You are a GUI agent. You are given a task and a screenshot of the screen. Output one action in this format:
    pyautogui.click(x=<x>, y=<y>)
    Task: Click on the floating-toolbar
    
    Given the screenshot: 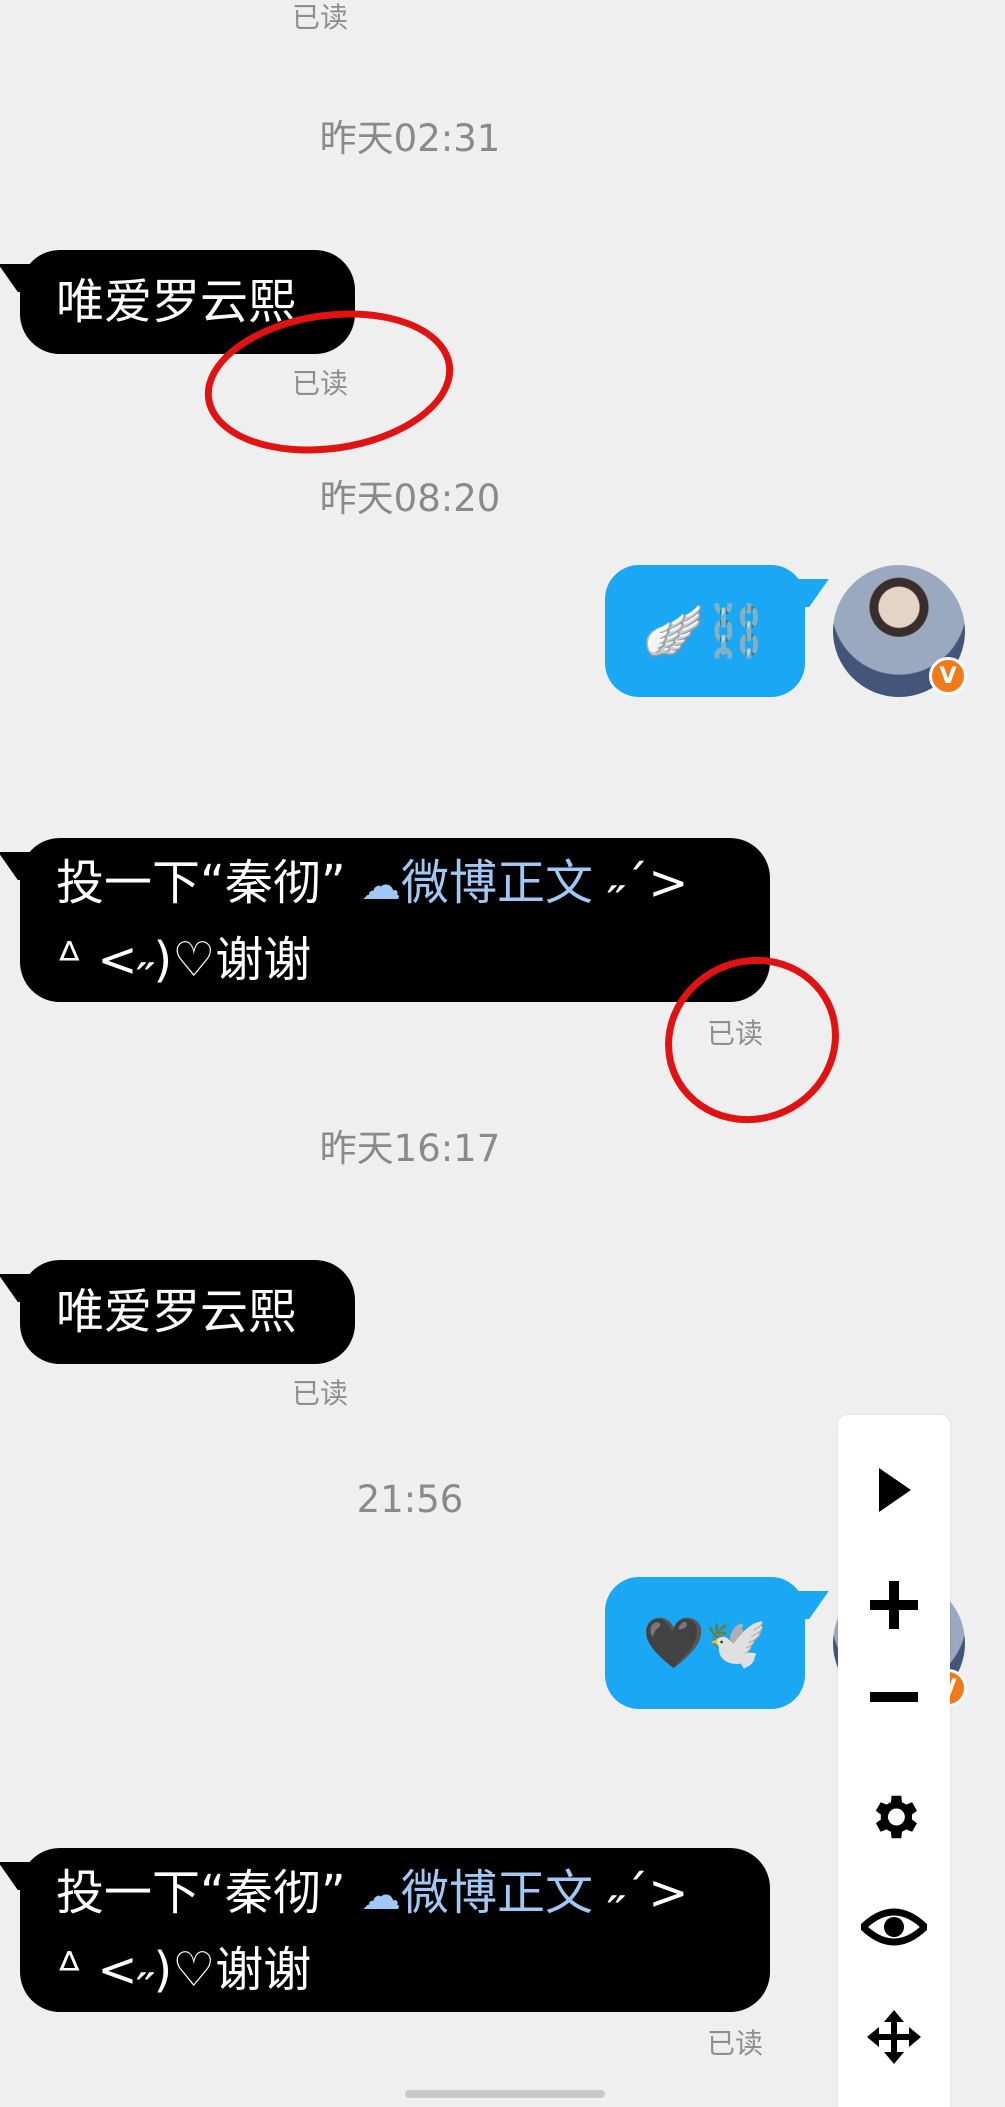 What is the action you would take?
    pyautogui.click(x=894, y=1761)
    